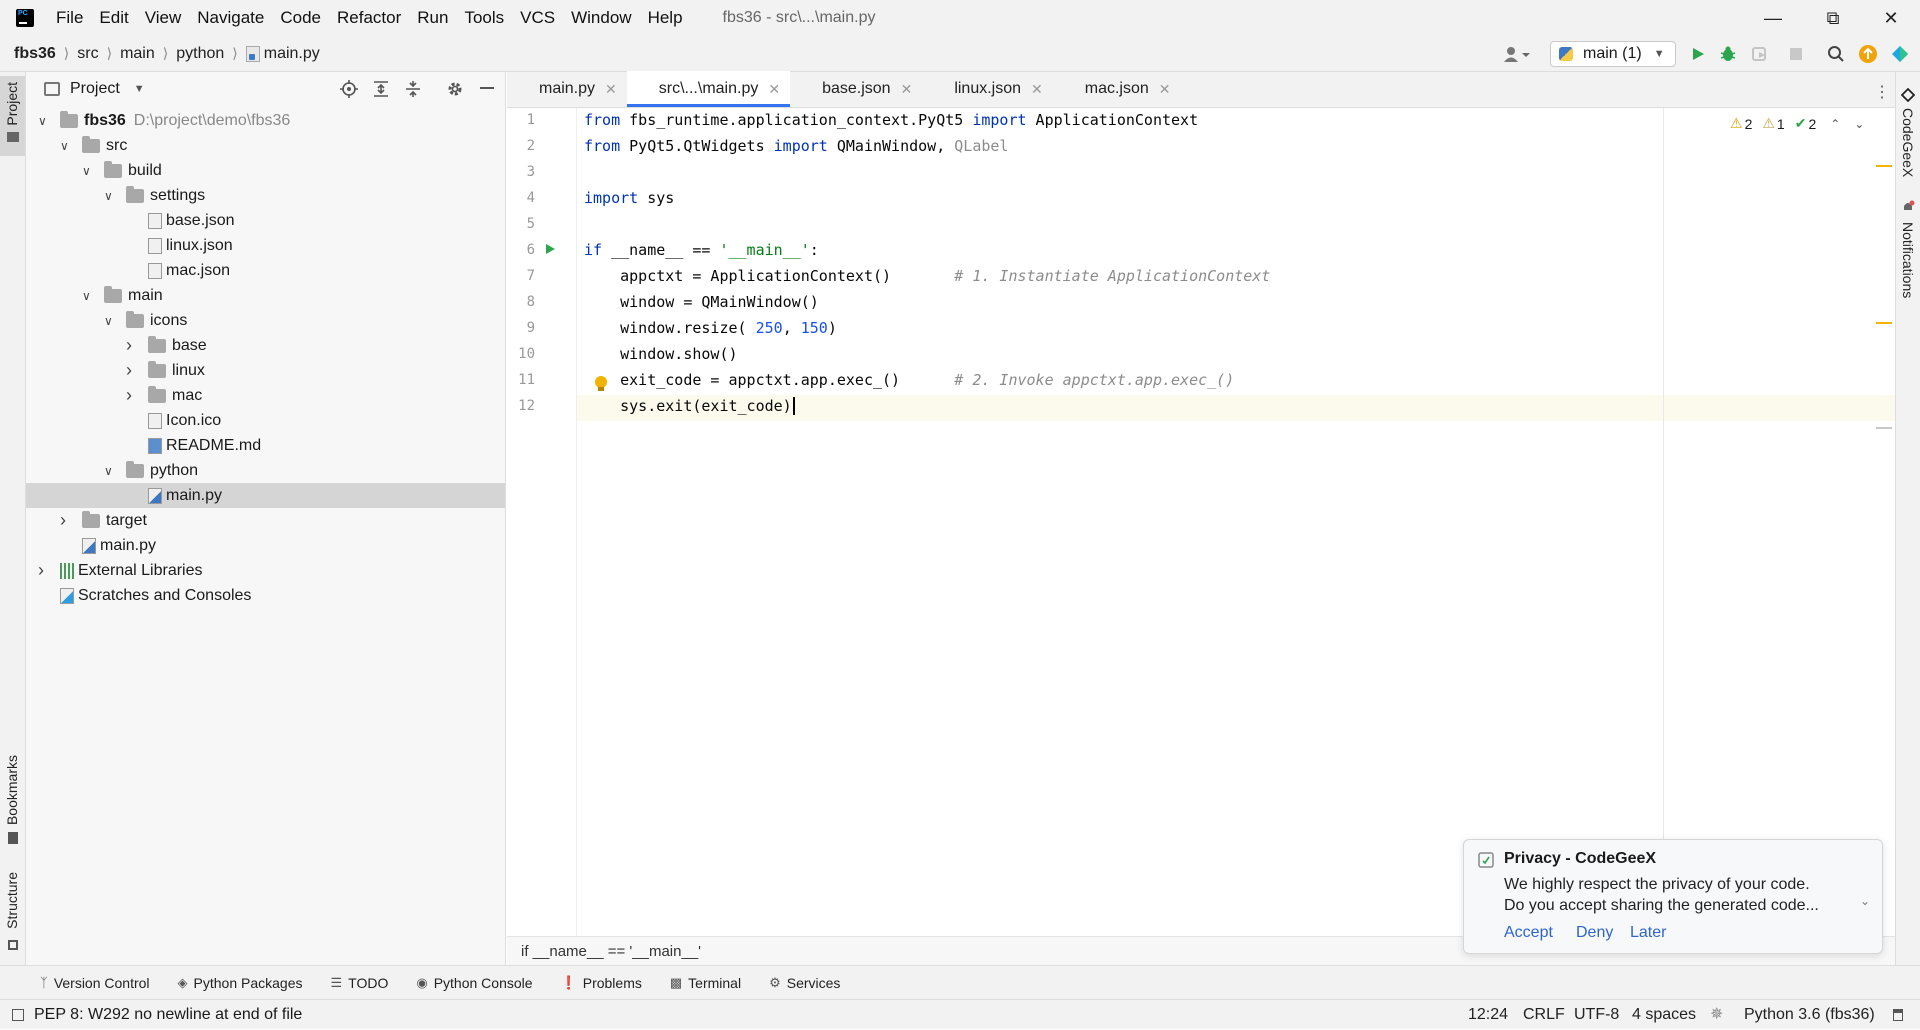  What do you see at coordinates (1835, 124) in the screenshot?
I see `previous-highlight-icon: ⌃` at bounding box center [1835, 124].